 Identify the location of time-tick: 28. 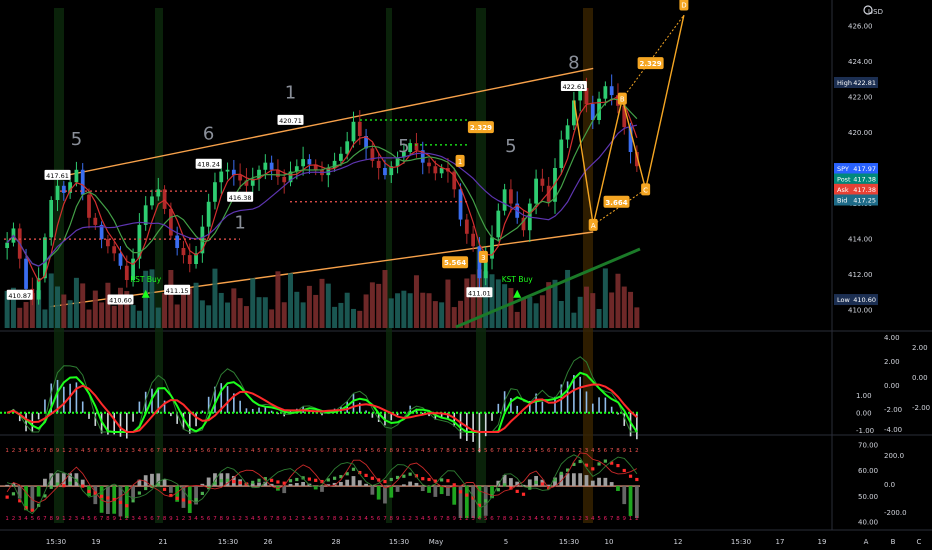
(336, 542).